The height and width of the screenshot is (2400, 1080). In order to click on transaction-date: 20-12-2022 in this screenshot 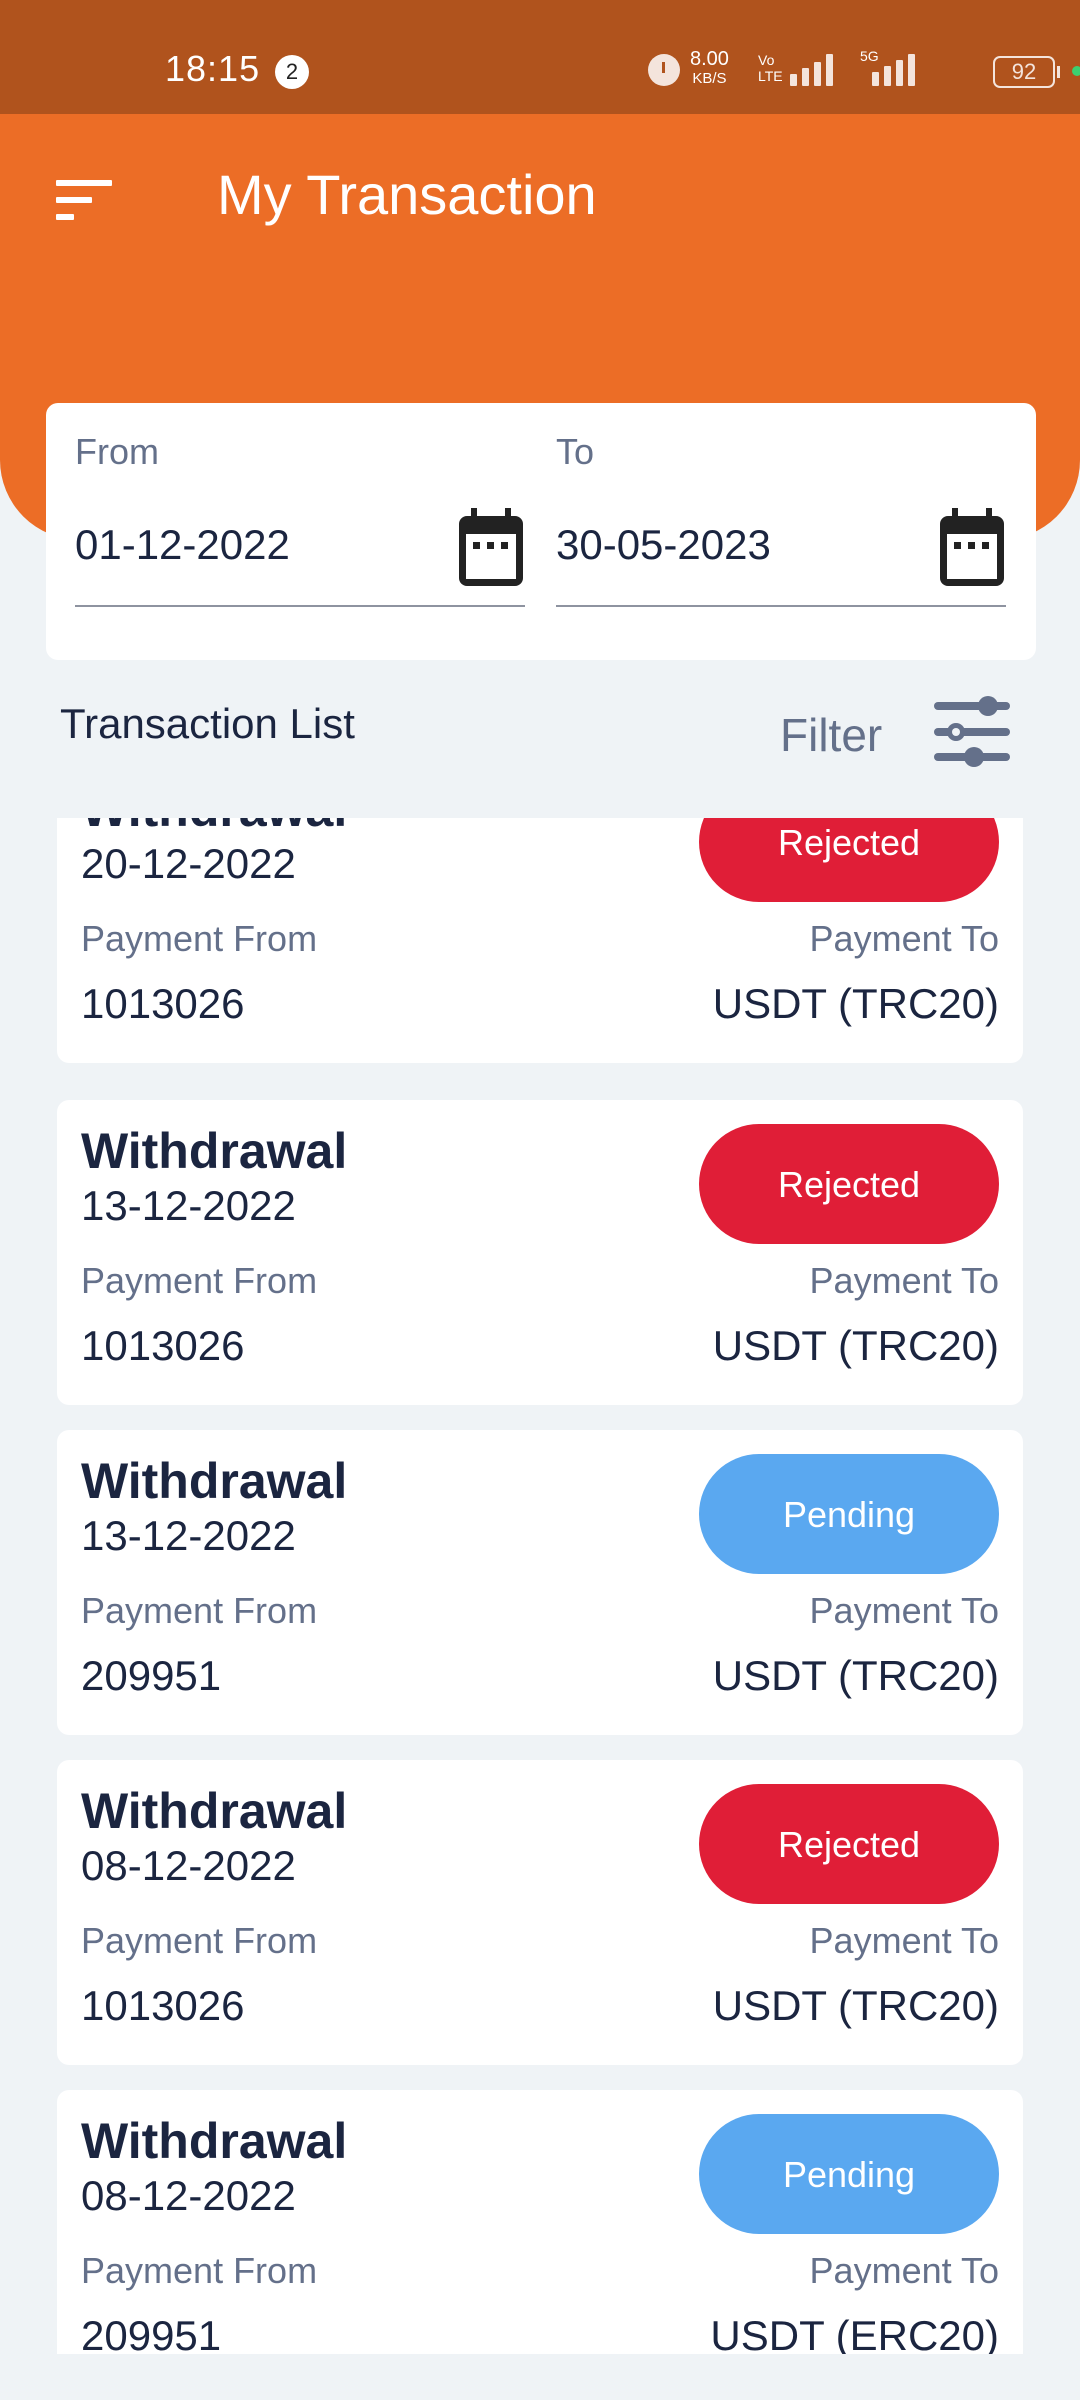, I will do `click(188, 863)`.